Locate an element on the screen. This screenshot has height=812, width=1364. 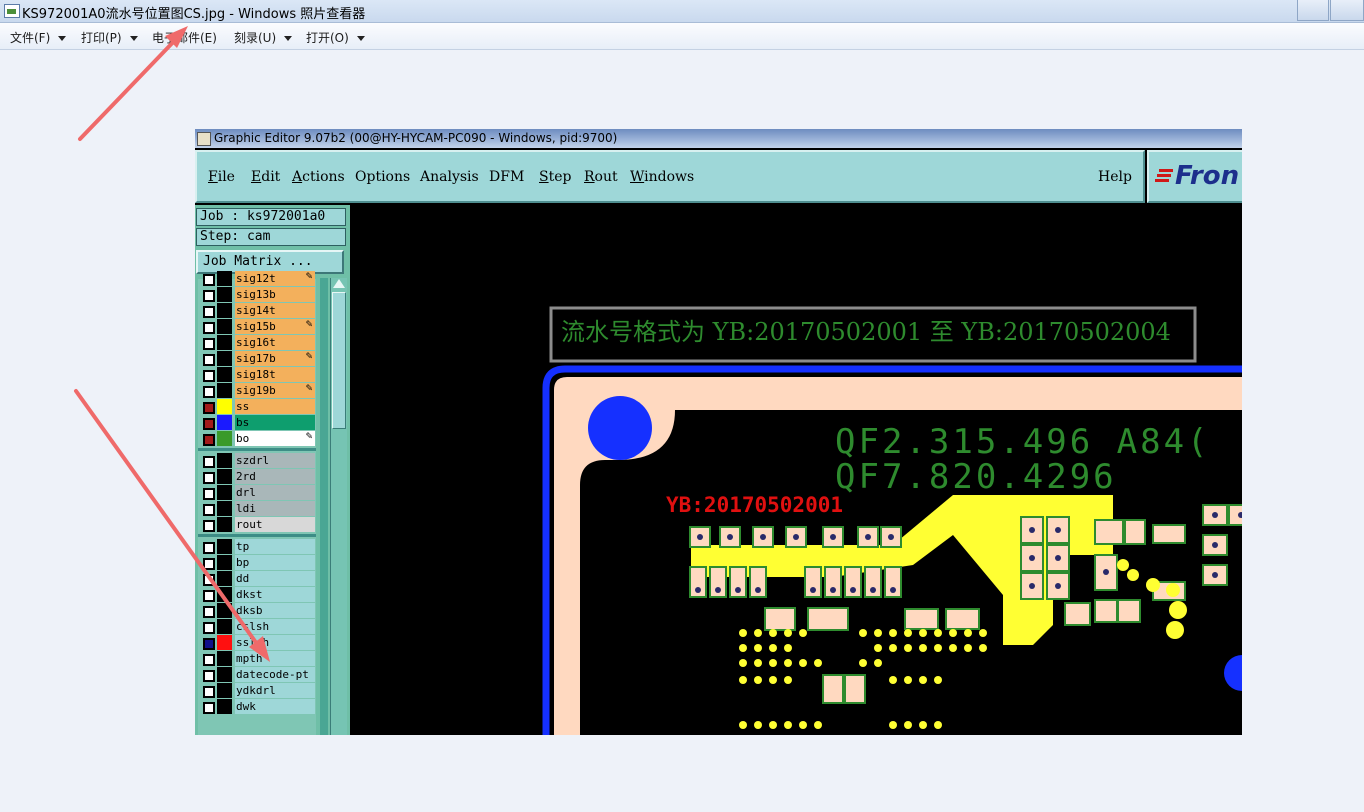
annotation-arrows is located at coordinates (172, 344).